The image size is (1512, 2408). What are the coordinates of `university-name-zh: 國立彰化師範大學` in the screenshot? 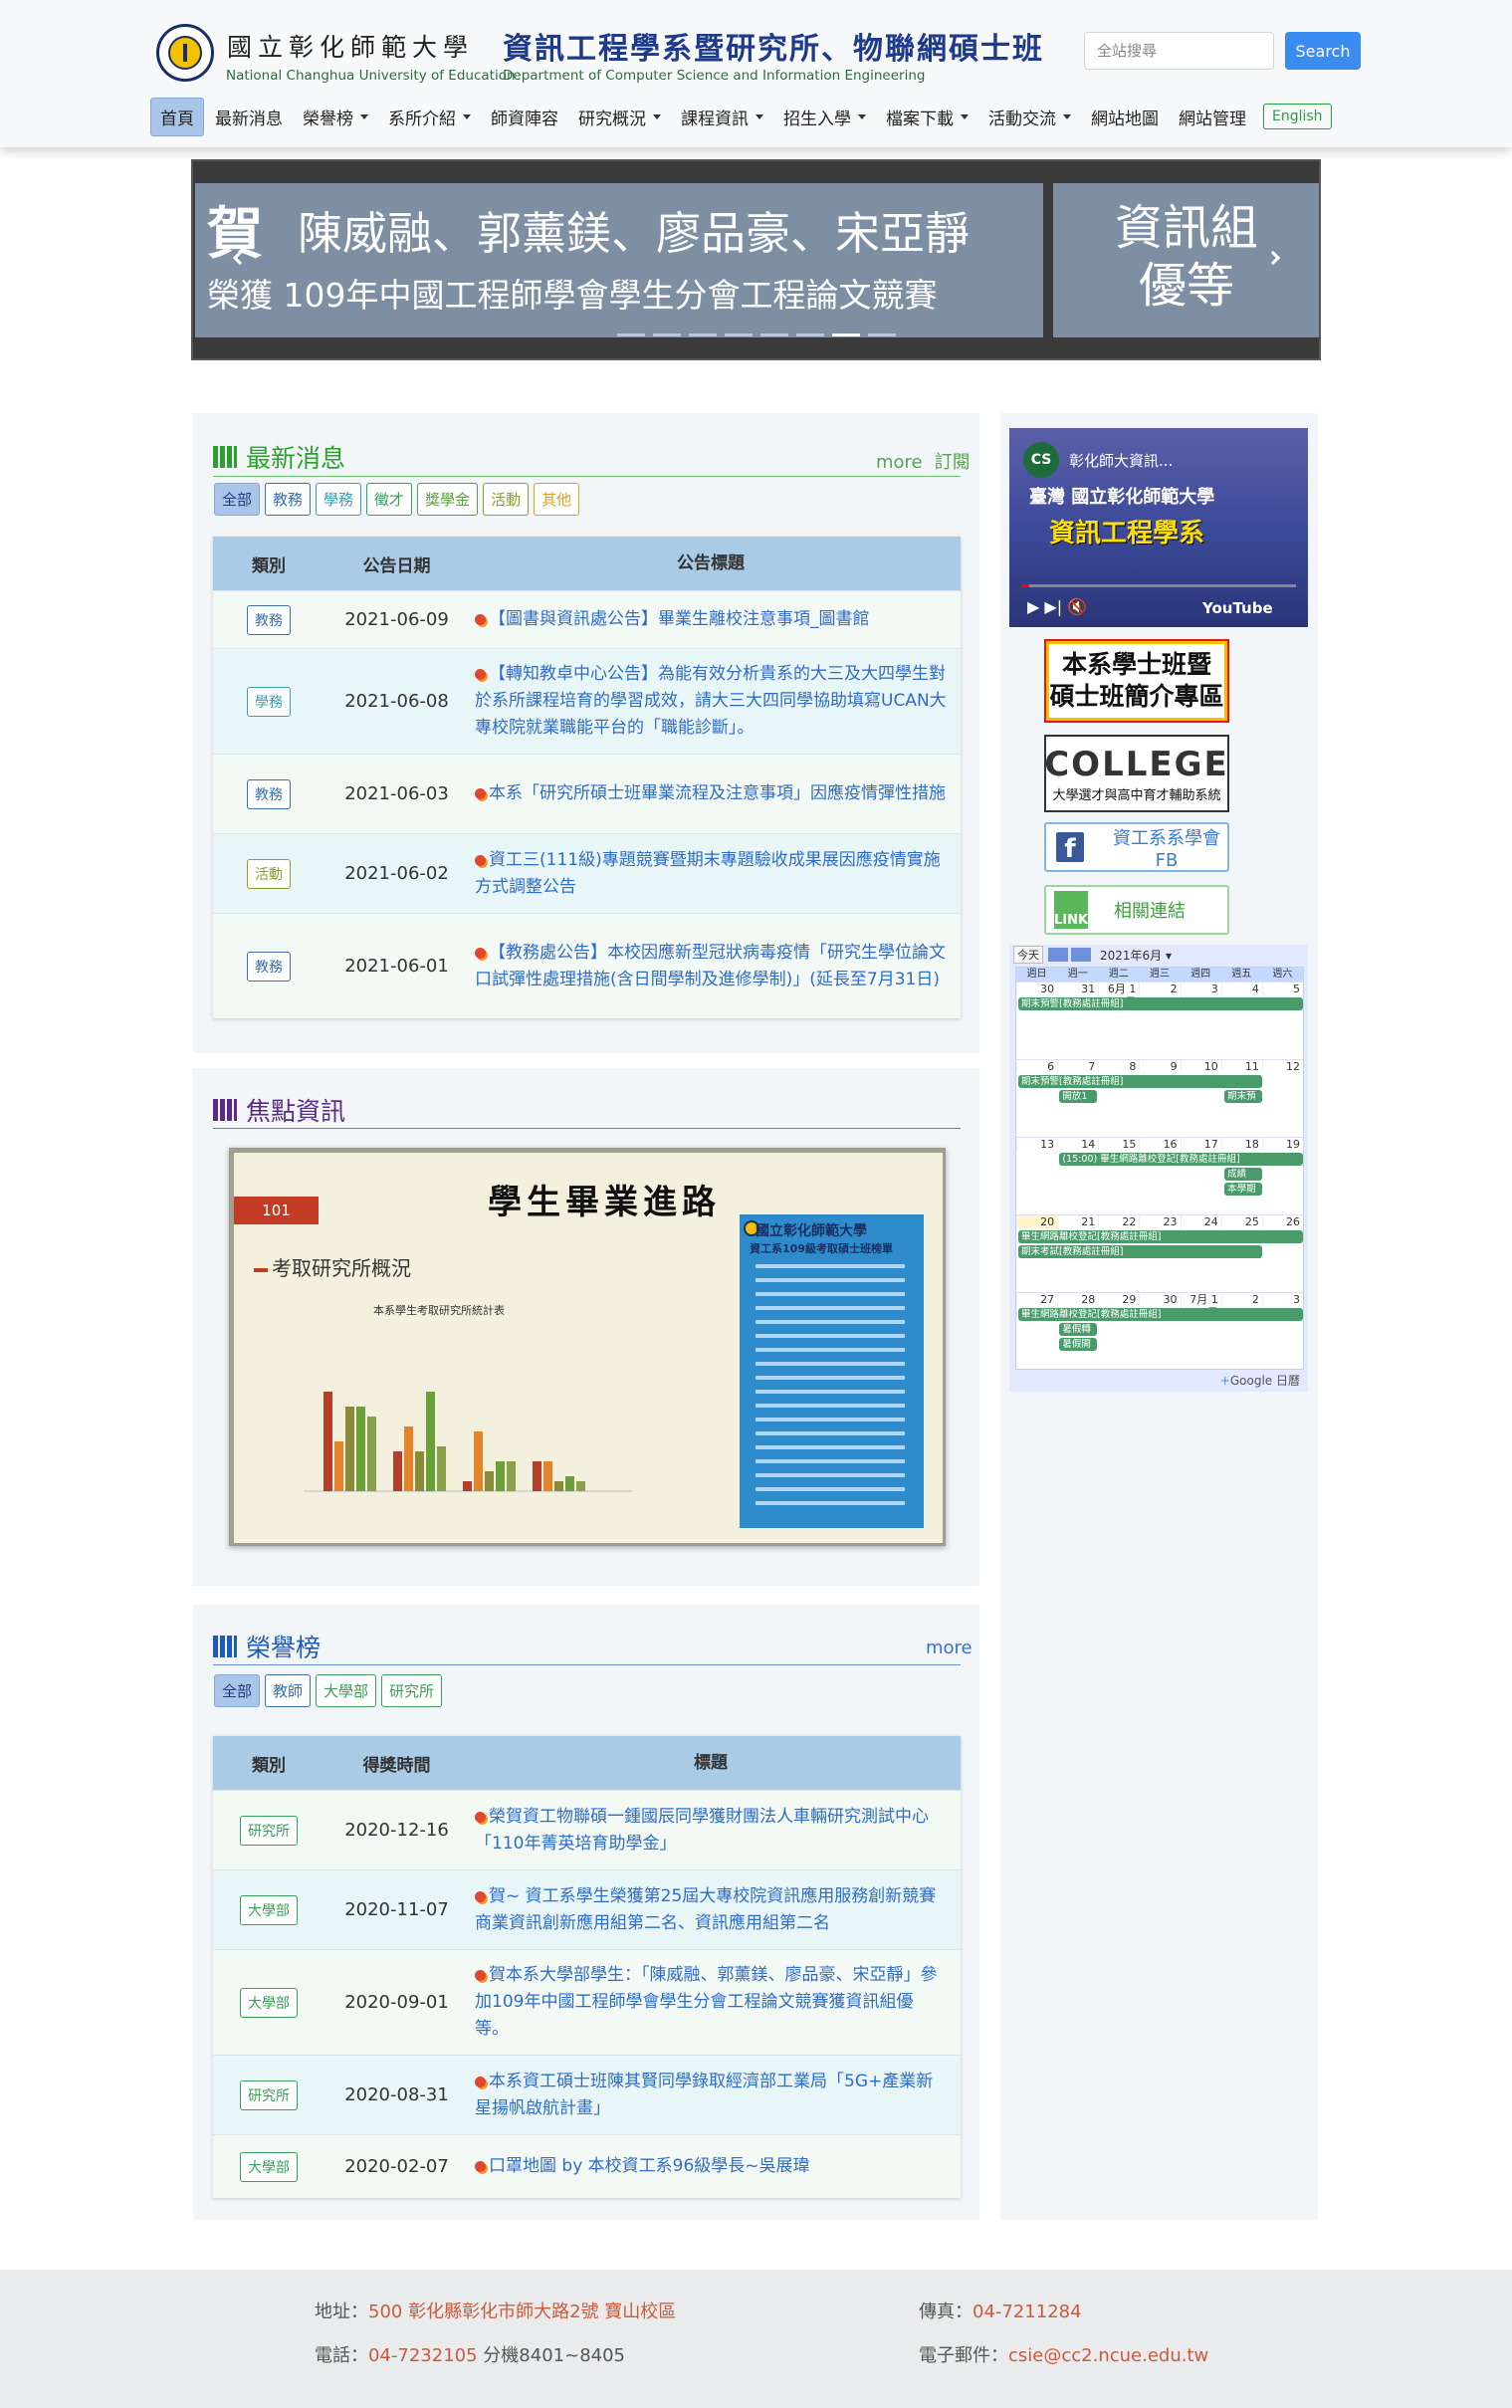 It's located at (350, 46).